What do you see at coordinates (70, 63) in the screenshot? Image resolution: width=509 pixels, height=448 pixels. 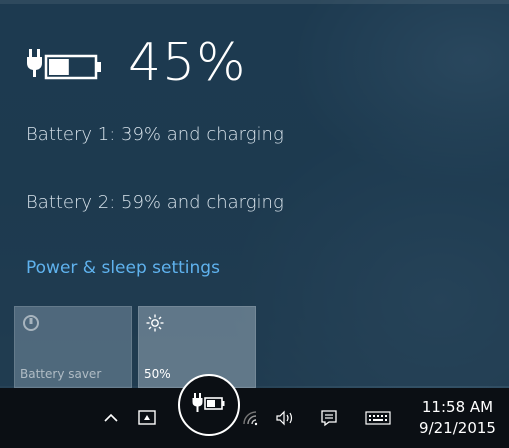 I see `battery-plug-icon` at bounding box center [70, 63].